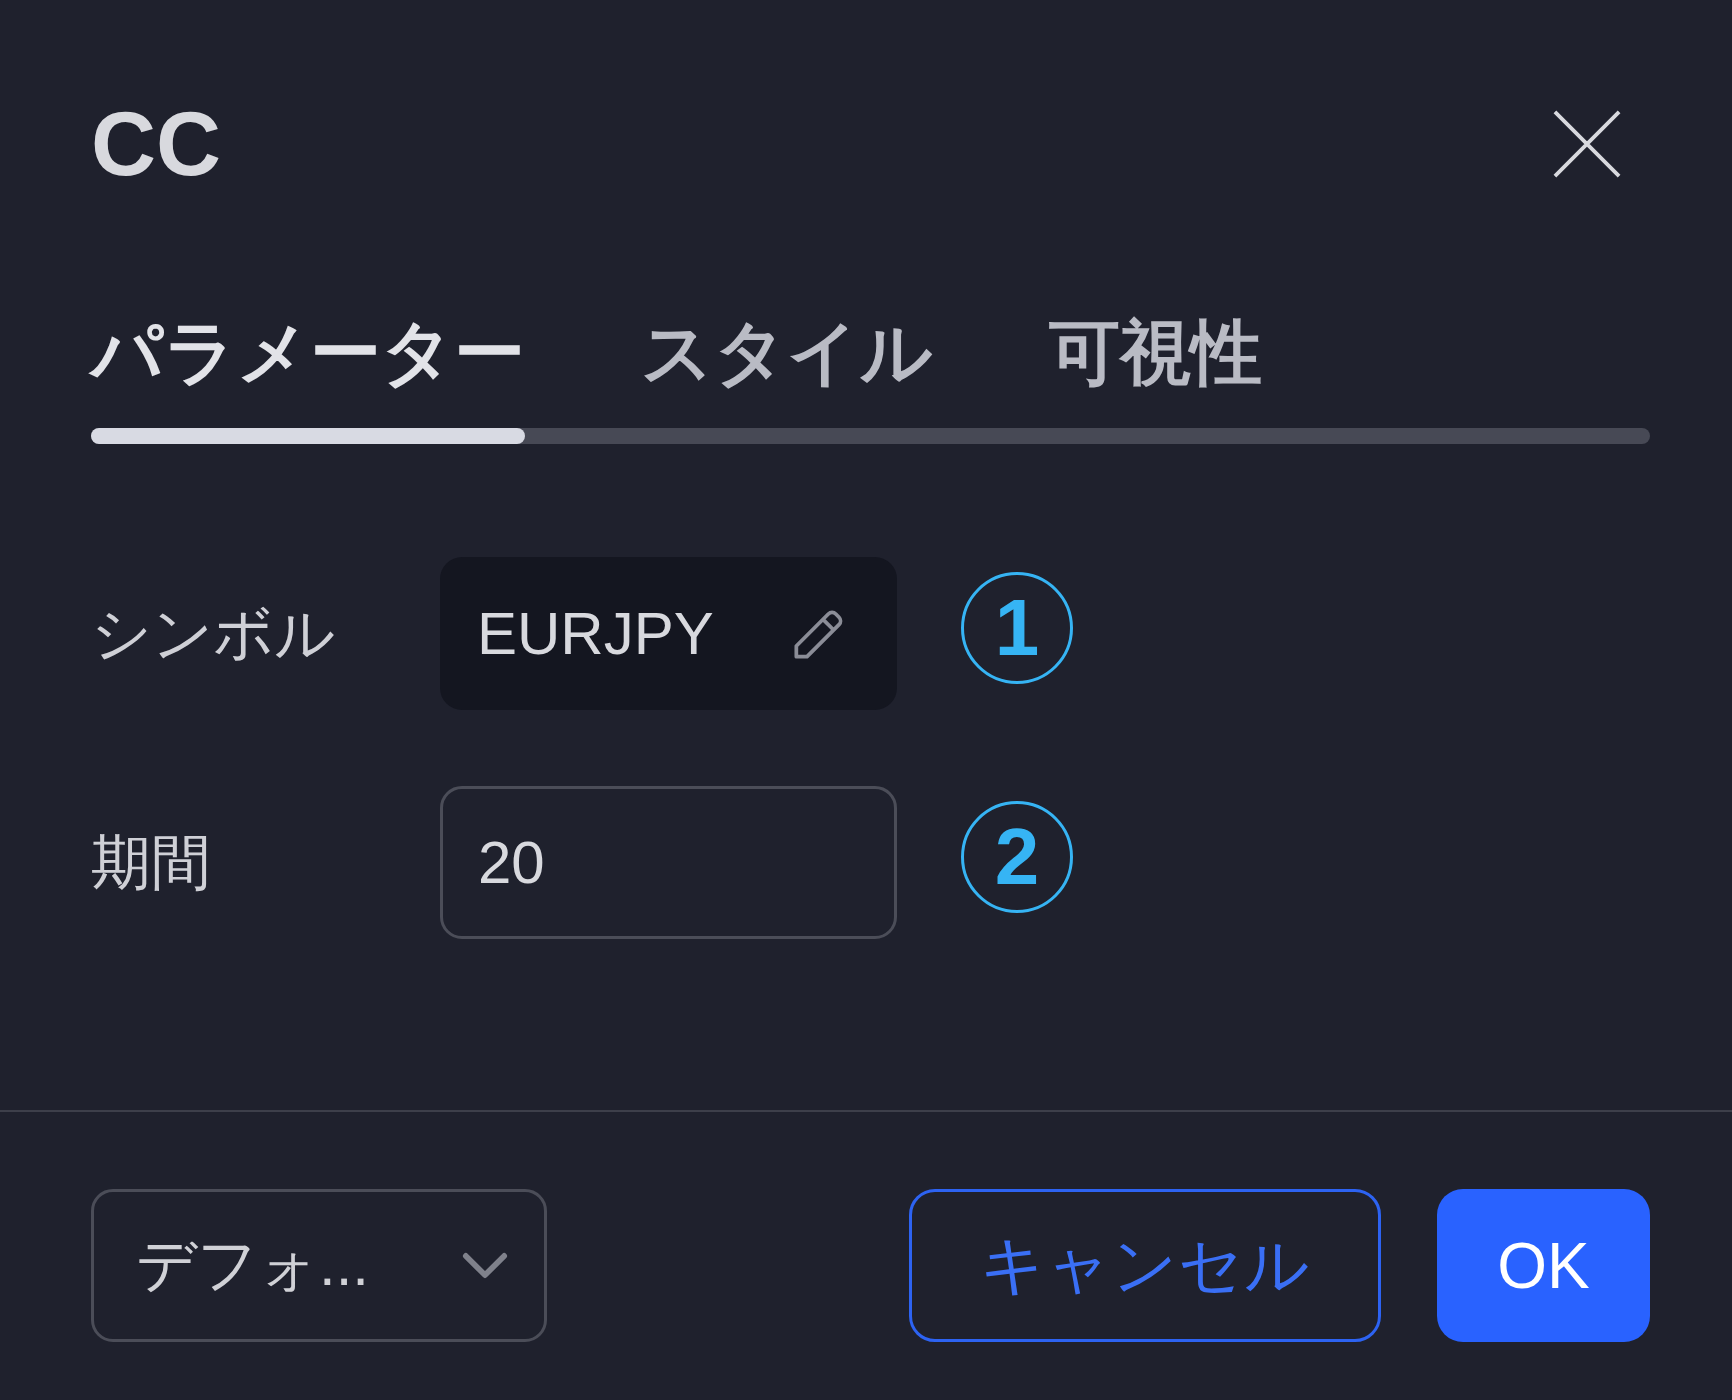 The width and height of the screenshot is (1732, 1400). Describe the element at coordinates (1155, 353) in the screenshot. I see `tab: 可視性` at that location.